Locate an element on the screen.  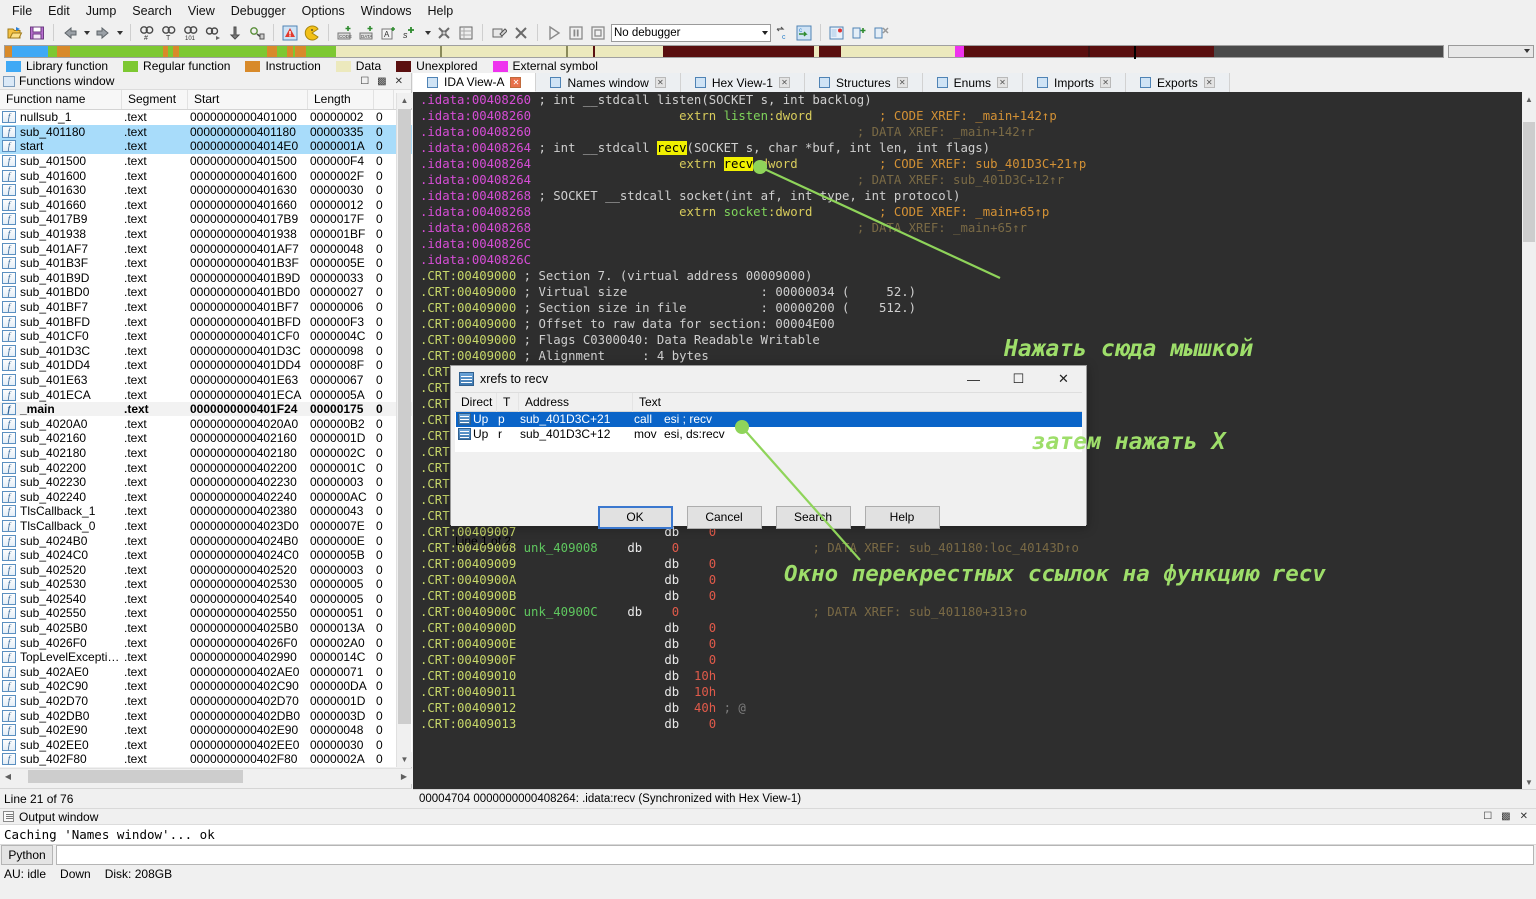
disassembly-line: .CRT:0040900B db 0 is located at coordinates (974, 596).